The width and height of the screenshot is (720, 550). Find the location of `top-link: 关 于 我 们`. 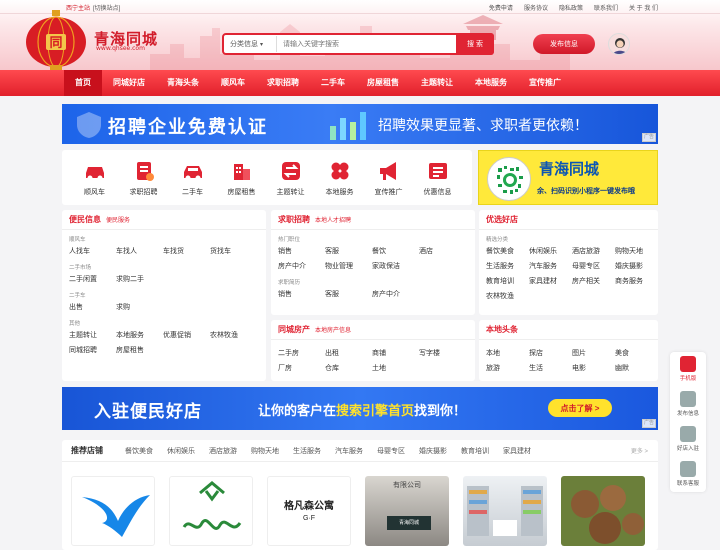

top-link: 关 于 我 们 is located at coordinates (643, 7).